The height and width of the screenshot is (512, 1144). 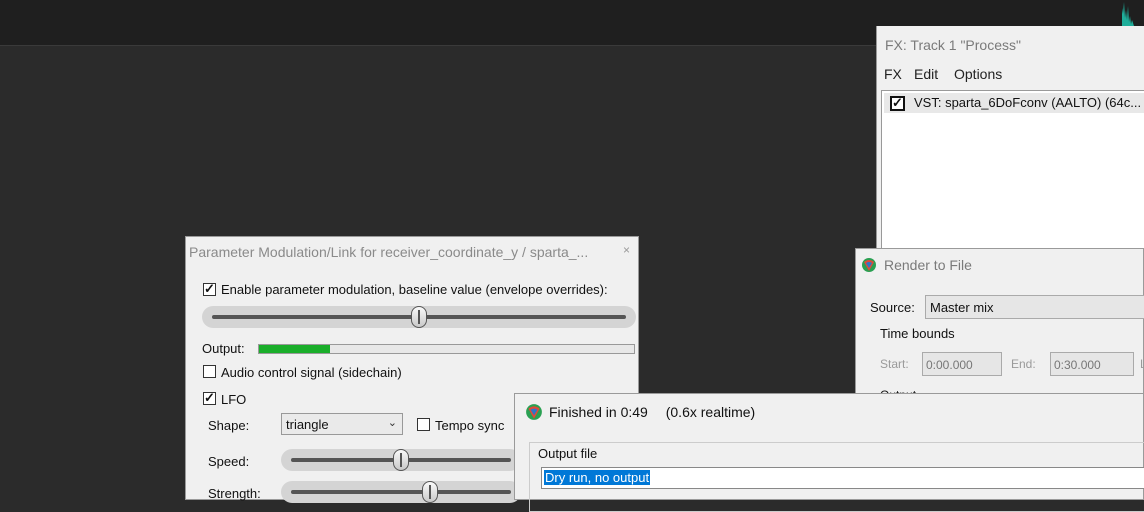 What do you see at coordinates (928, 265) in the screenshot?
I see `render-window-title: Render to File` at bounding box center [928, 265].